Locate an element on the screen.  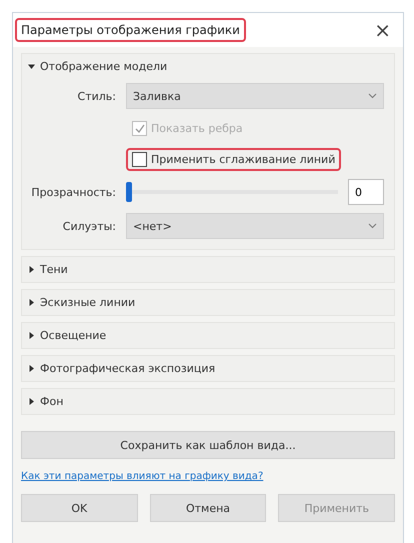
section-header: Отображение модели is located at coordinates (208, 66).